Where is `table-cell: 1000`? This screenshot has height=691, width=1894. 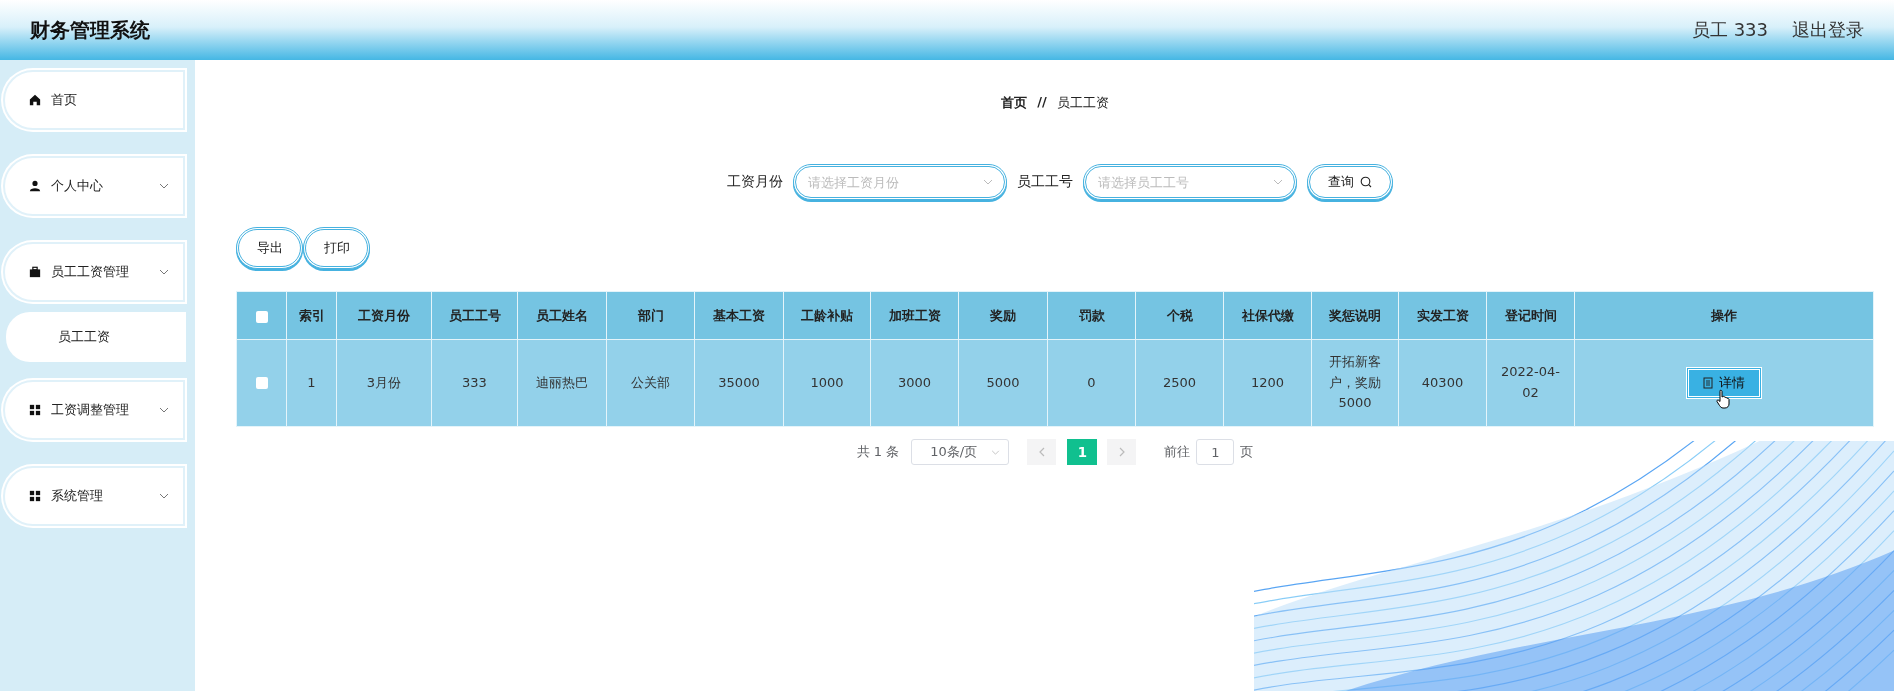
table-cell: 1000 is located at coordinates (827, 383).